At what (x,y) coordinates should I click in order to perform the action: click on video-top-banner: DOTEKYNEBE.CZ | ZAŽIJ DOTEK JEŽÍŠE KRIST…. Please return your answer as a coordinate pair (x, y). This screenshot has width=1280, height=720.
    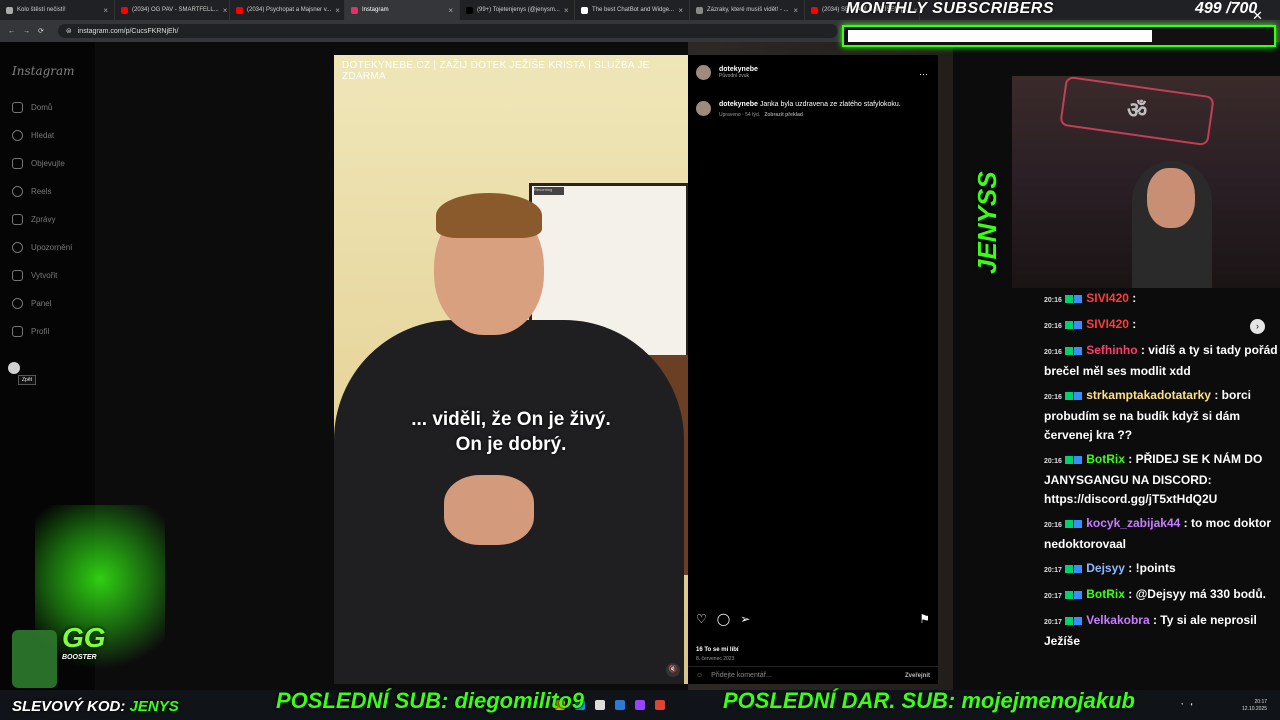
    Looking at the image, I should click on (496, 71).